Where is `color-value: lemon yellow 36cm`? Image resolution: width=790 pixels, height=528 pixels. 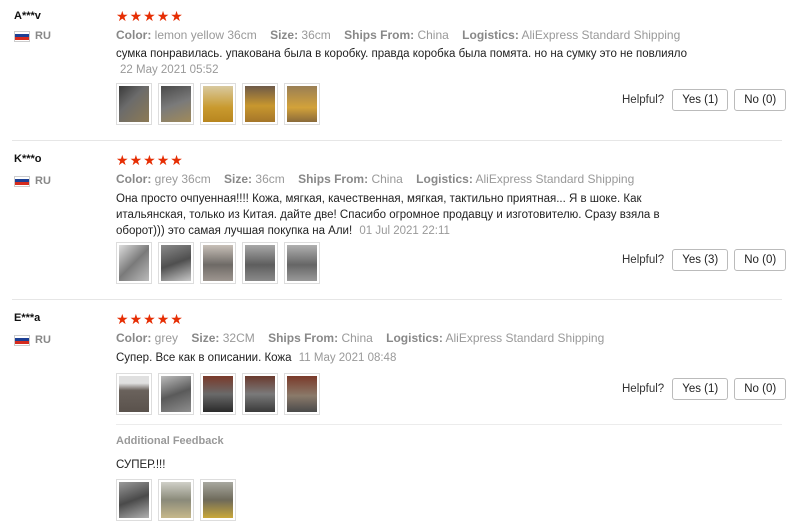 color-value: lemon yellow 36cm is located at coordinates (205, 35).